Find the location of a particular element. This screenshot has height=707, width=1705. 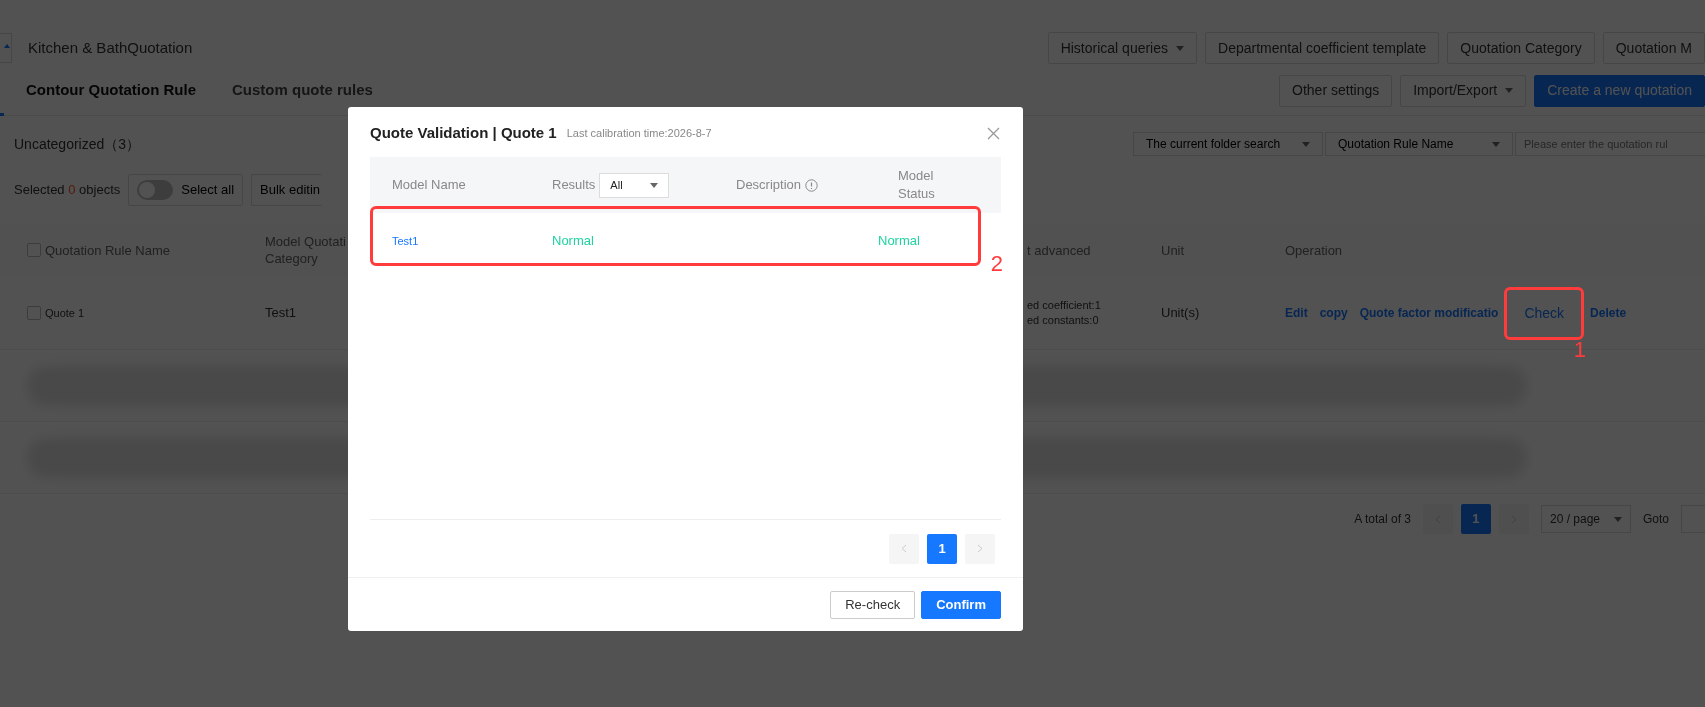

toolbar-button: Historical queries is located at coordinates (1122, 48).